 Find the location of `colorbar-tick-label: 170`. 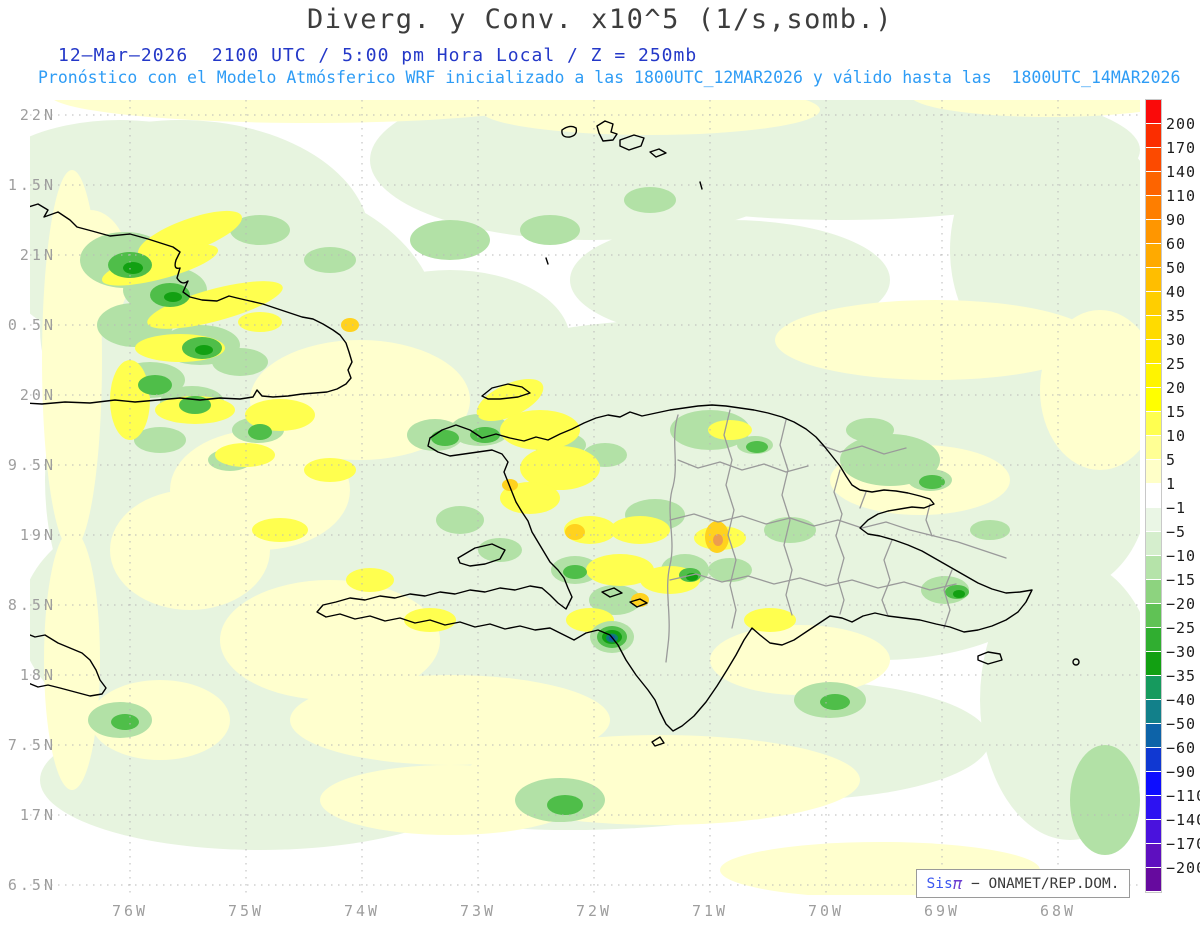

colorbar-tick-label: 170 is located at coordinates (1181, 148).